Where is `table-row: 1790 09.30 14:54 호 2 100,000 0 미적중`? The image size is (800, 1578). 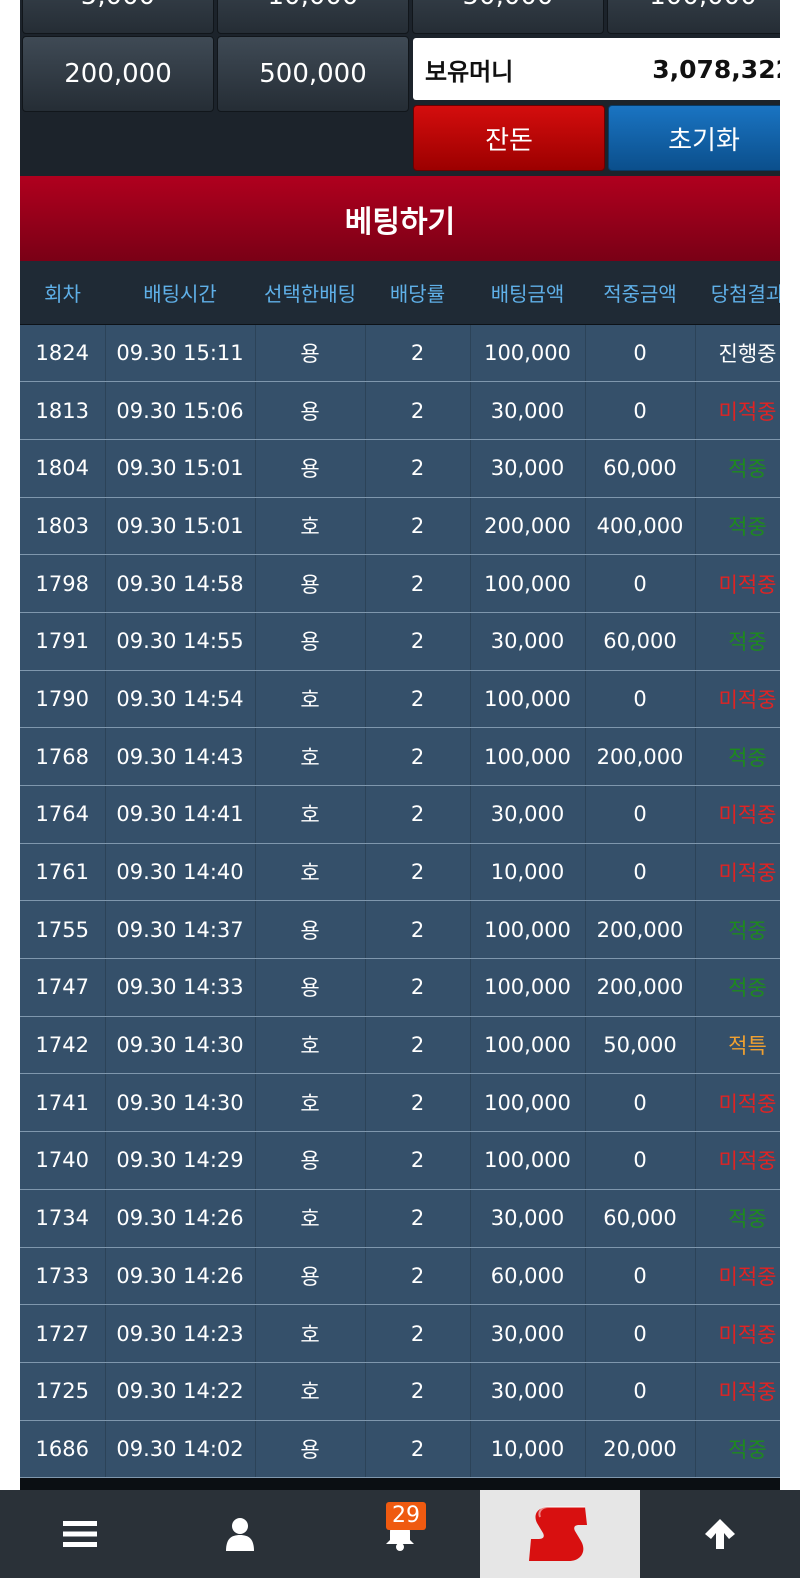
table-row: 1790 09.30 14:54 호 2 100,000 0 미적중 is located at coordinates (400, 699).